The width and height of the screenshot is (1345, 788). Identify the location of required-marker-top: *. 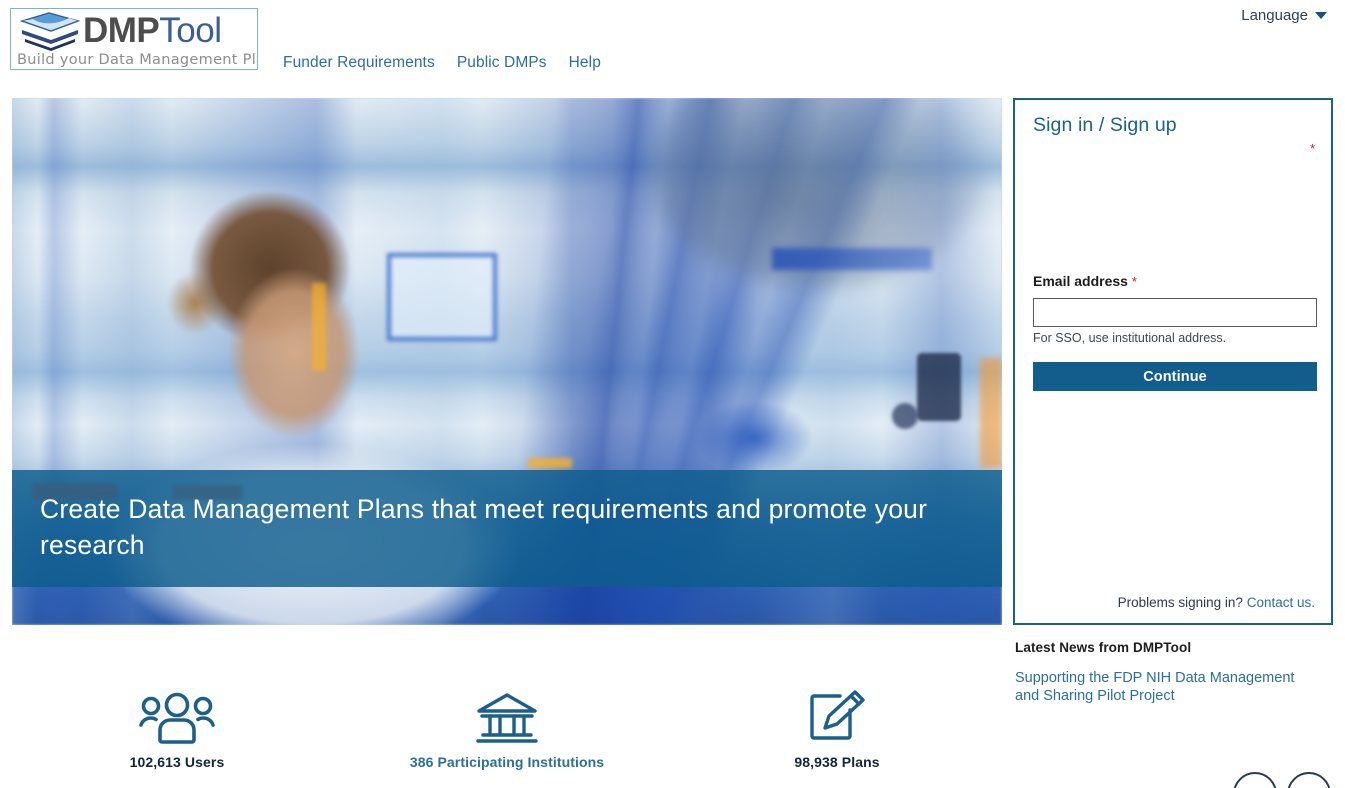
(1312, 148).